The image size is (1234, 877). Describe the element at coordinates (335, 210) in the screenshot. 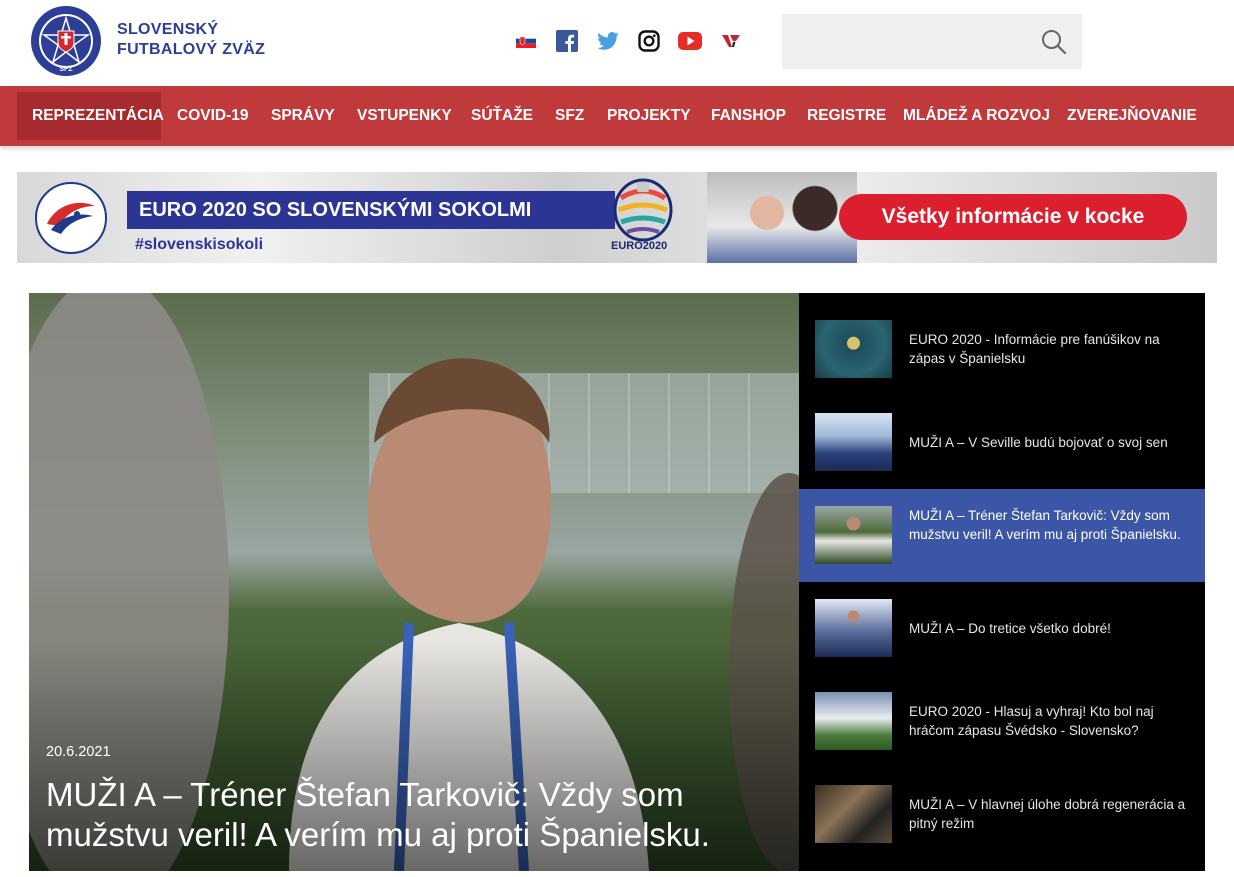

I see `banner-title: EURO 2020 SO SLOVENSKÝMI SOKOLMI` at that location.